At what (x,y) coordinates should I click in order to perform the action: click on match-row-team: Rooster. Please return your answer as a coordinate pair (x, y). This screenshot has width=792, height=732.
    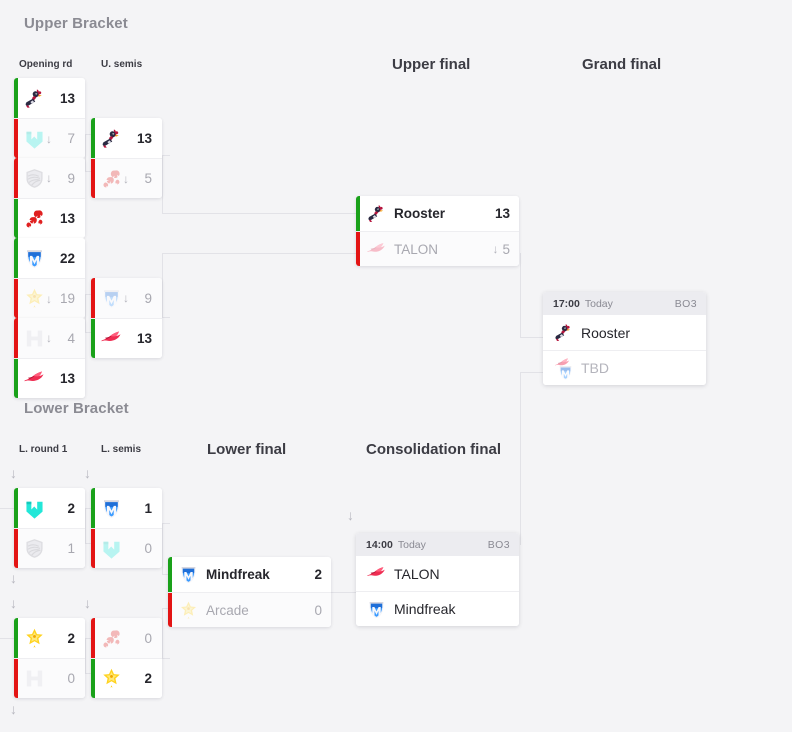
    Looking at the image, I should click on (624, 332).